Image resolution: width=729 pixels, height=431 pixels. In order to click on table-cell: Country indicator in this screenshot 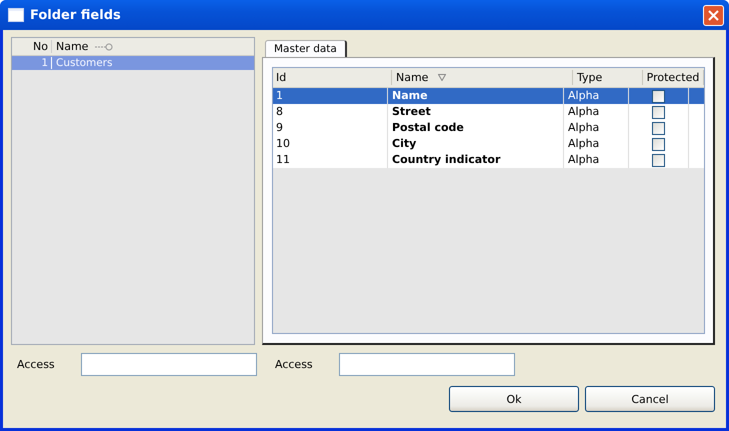, I will do `click(476, 160)`.